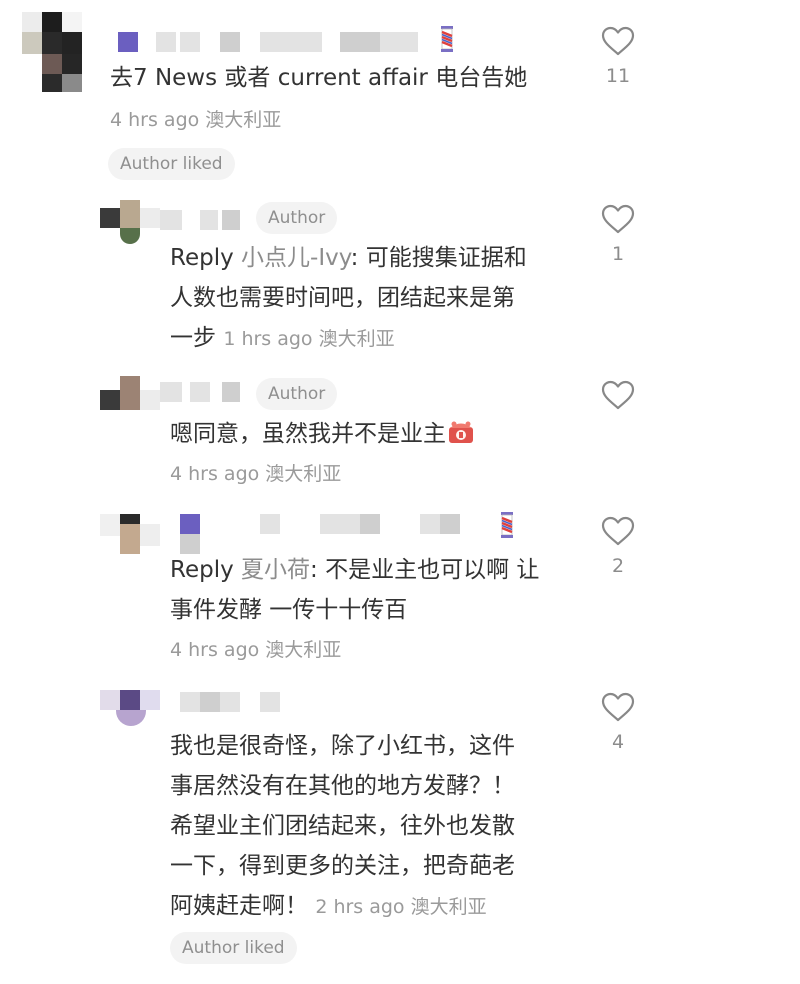 The width and height of the screenshot is (800, 984). I want to click on comment-text: 去7 News 或者 current affair 电台告她, so click(319, 78).